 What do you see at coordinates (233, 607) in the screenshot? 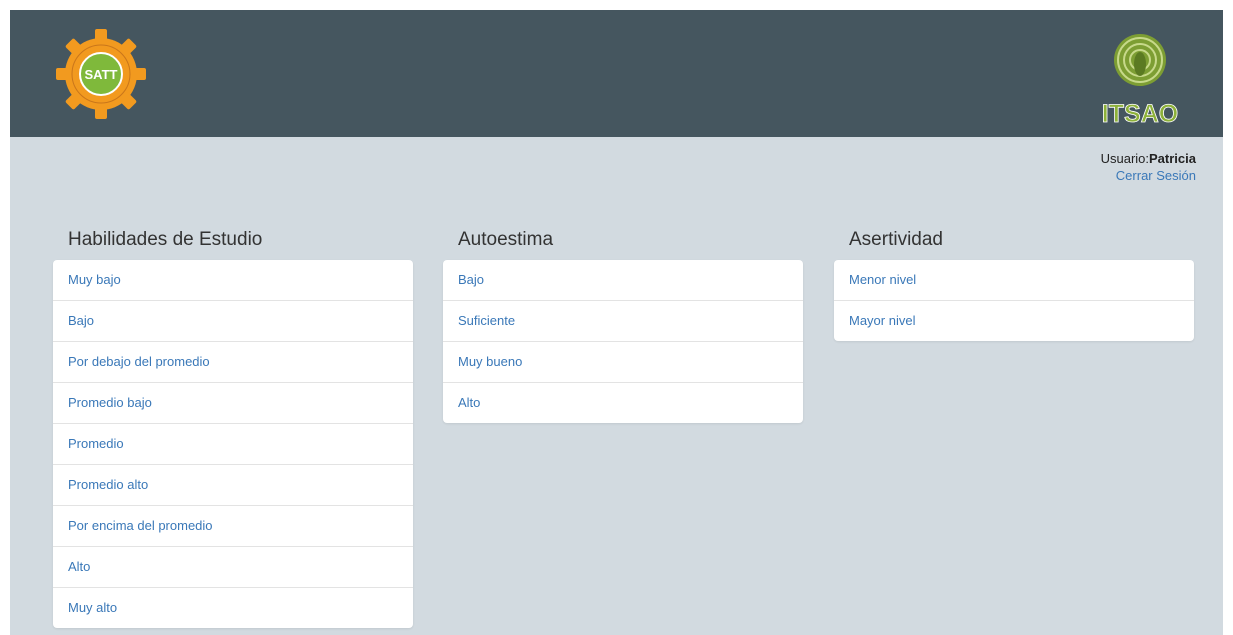
I see `list-item: Muy alto` at bounding box center [233, 607].